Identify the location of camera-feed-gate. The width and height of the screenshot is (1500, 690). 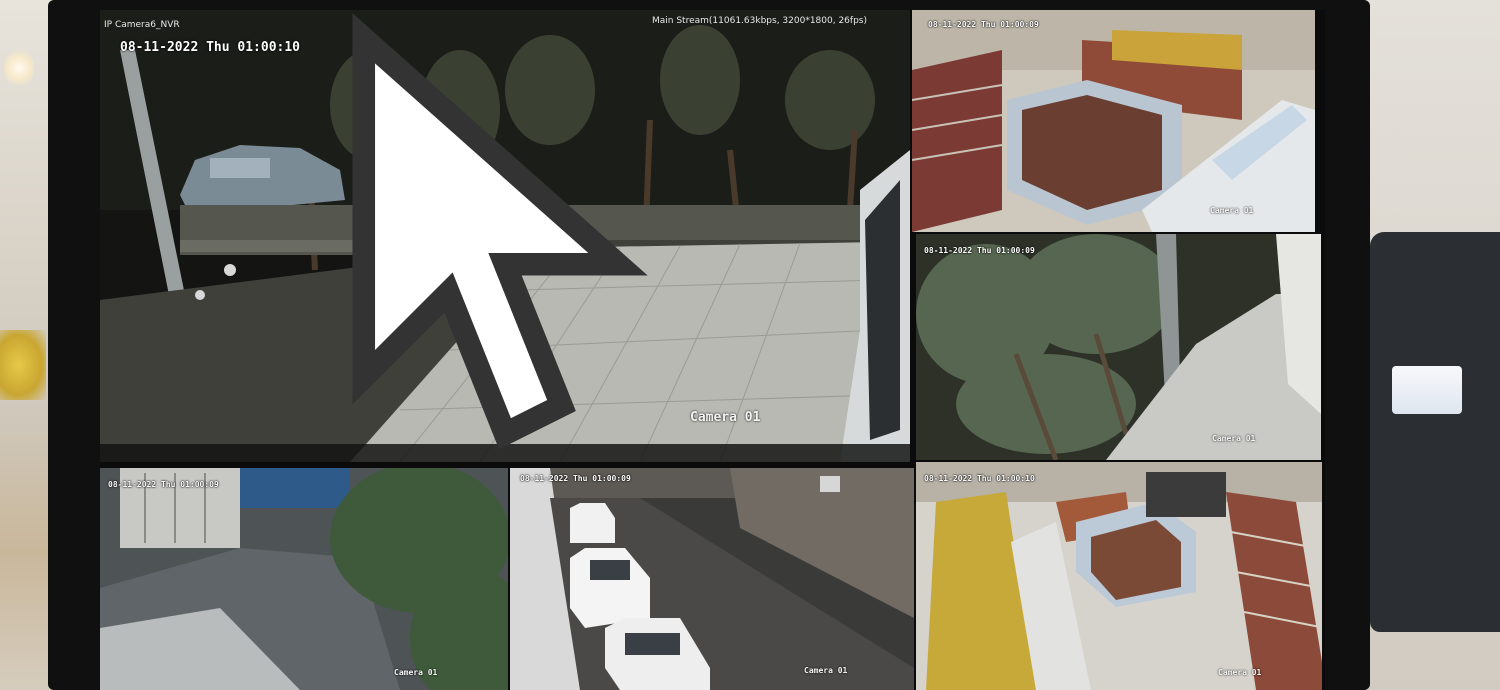
(304, 579).